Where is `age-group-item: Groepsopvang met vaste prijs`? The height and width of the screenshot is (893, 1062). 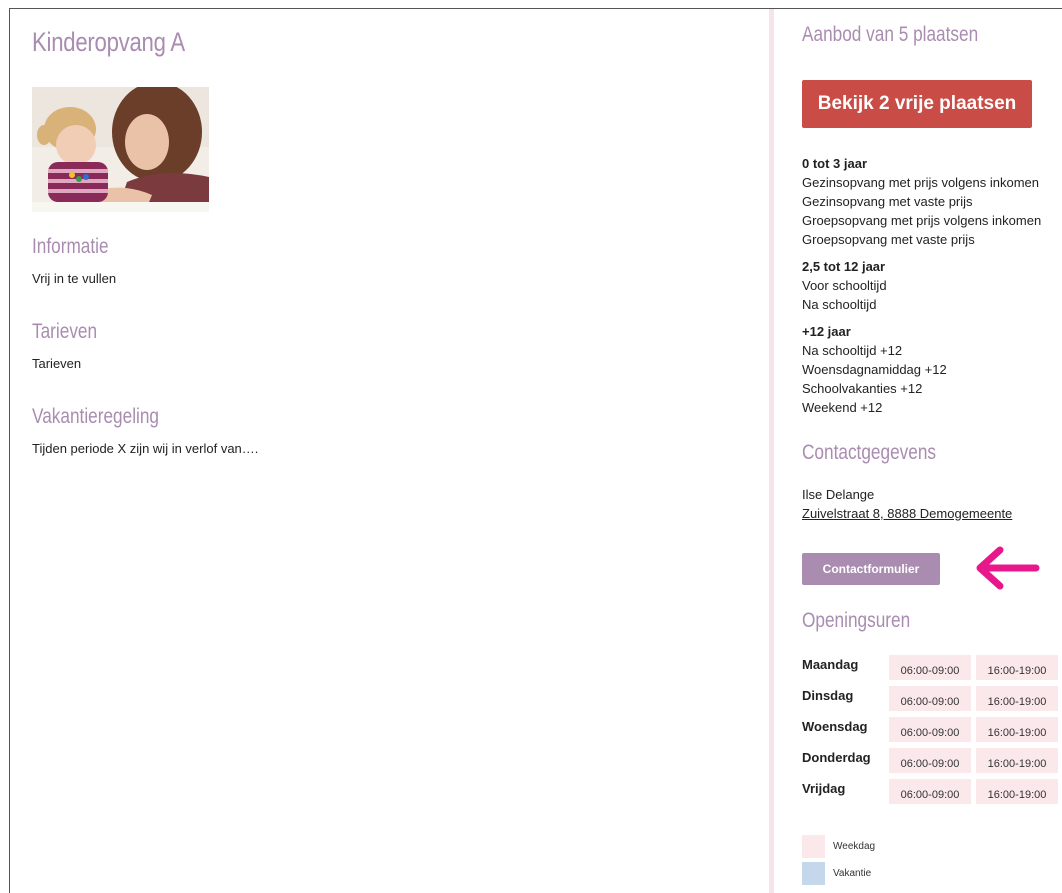
age-group-item: Groepsopvang met vaste prijs is located at coordinates (888, 239).